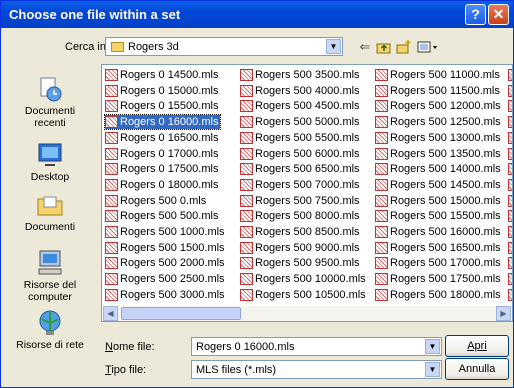  I want to click on view-menu-icon, so click(428, 47).